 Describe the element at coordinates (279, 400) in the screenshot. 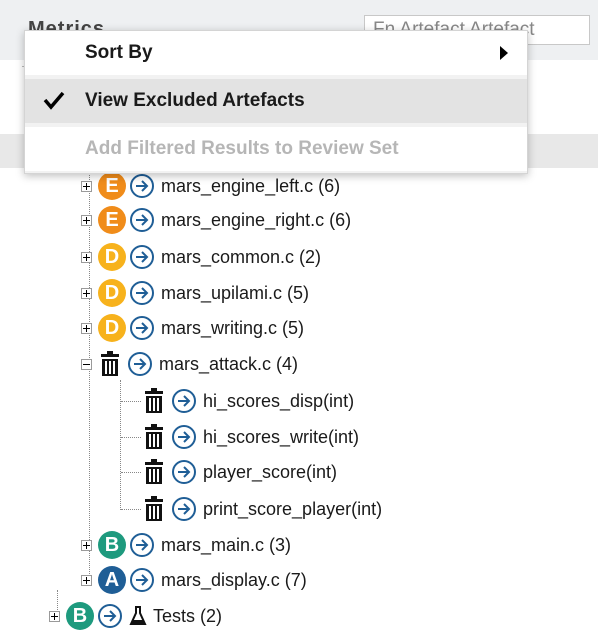

I see `tree-row-label: hi_scores_disp(int)` at that location.